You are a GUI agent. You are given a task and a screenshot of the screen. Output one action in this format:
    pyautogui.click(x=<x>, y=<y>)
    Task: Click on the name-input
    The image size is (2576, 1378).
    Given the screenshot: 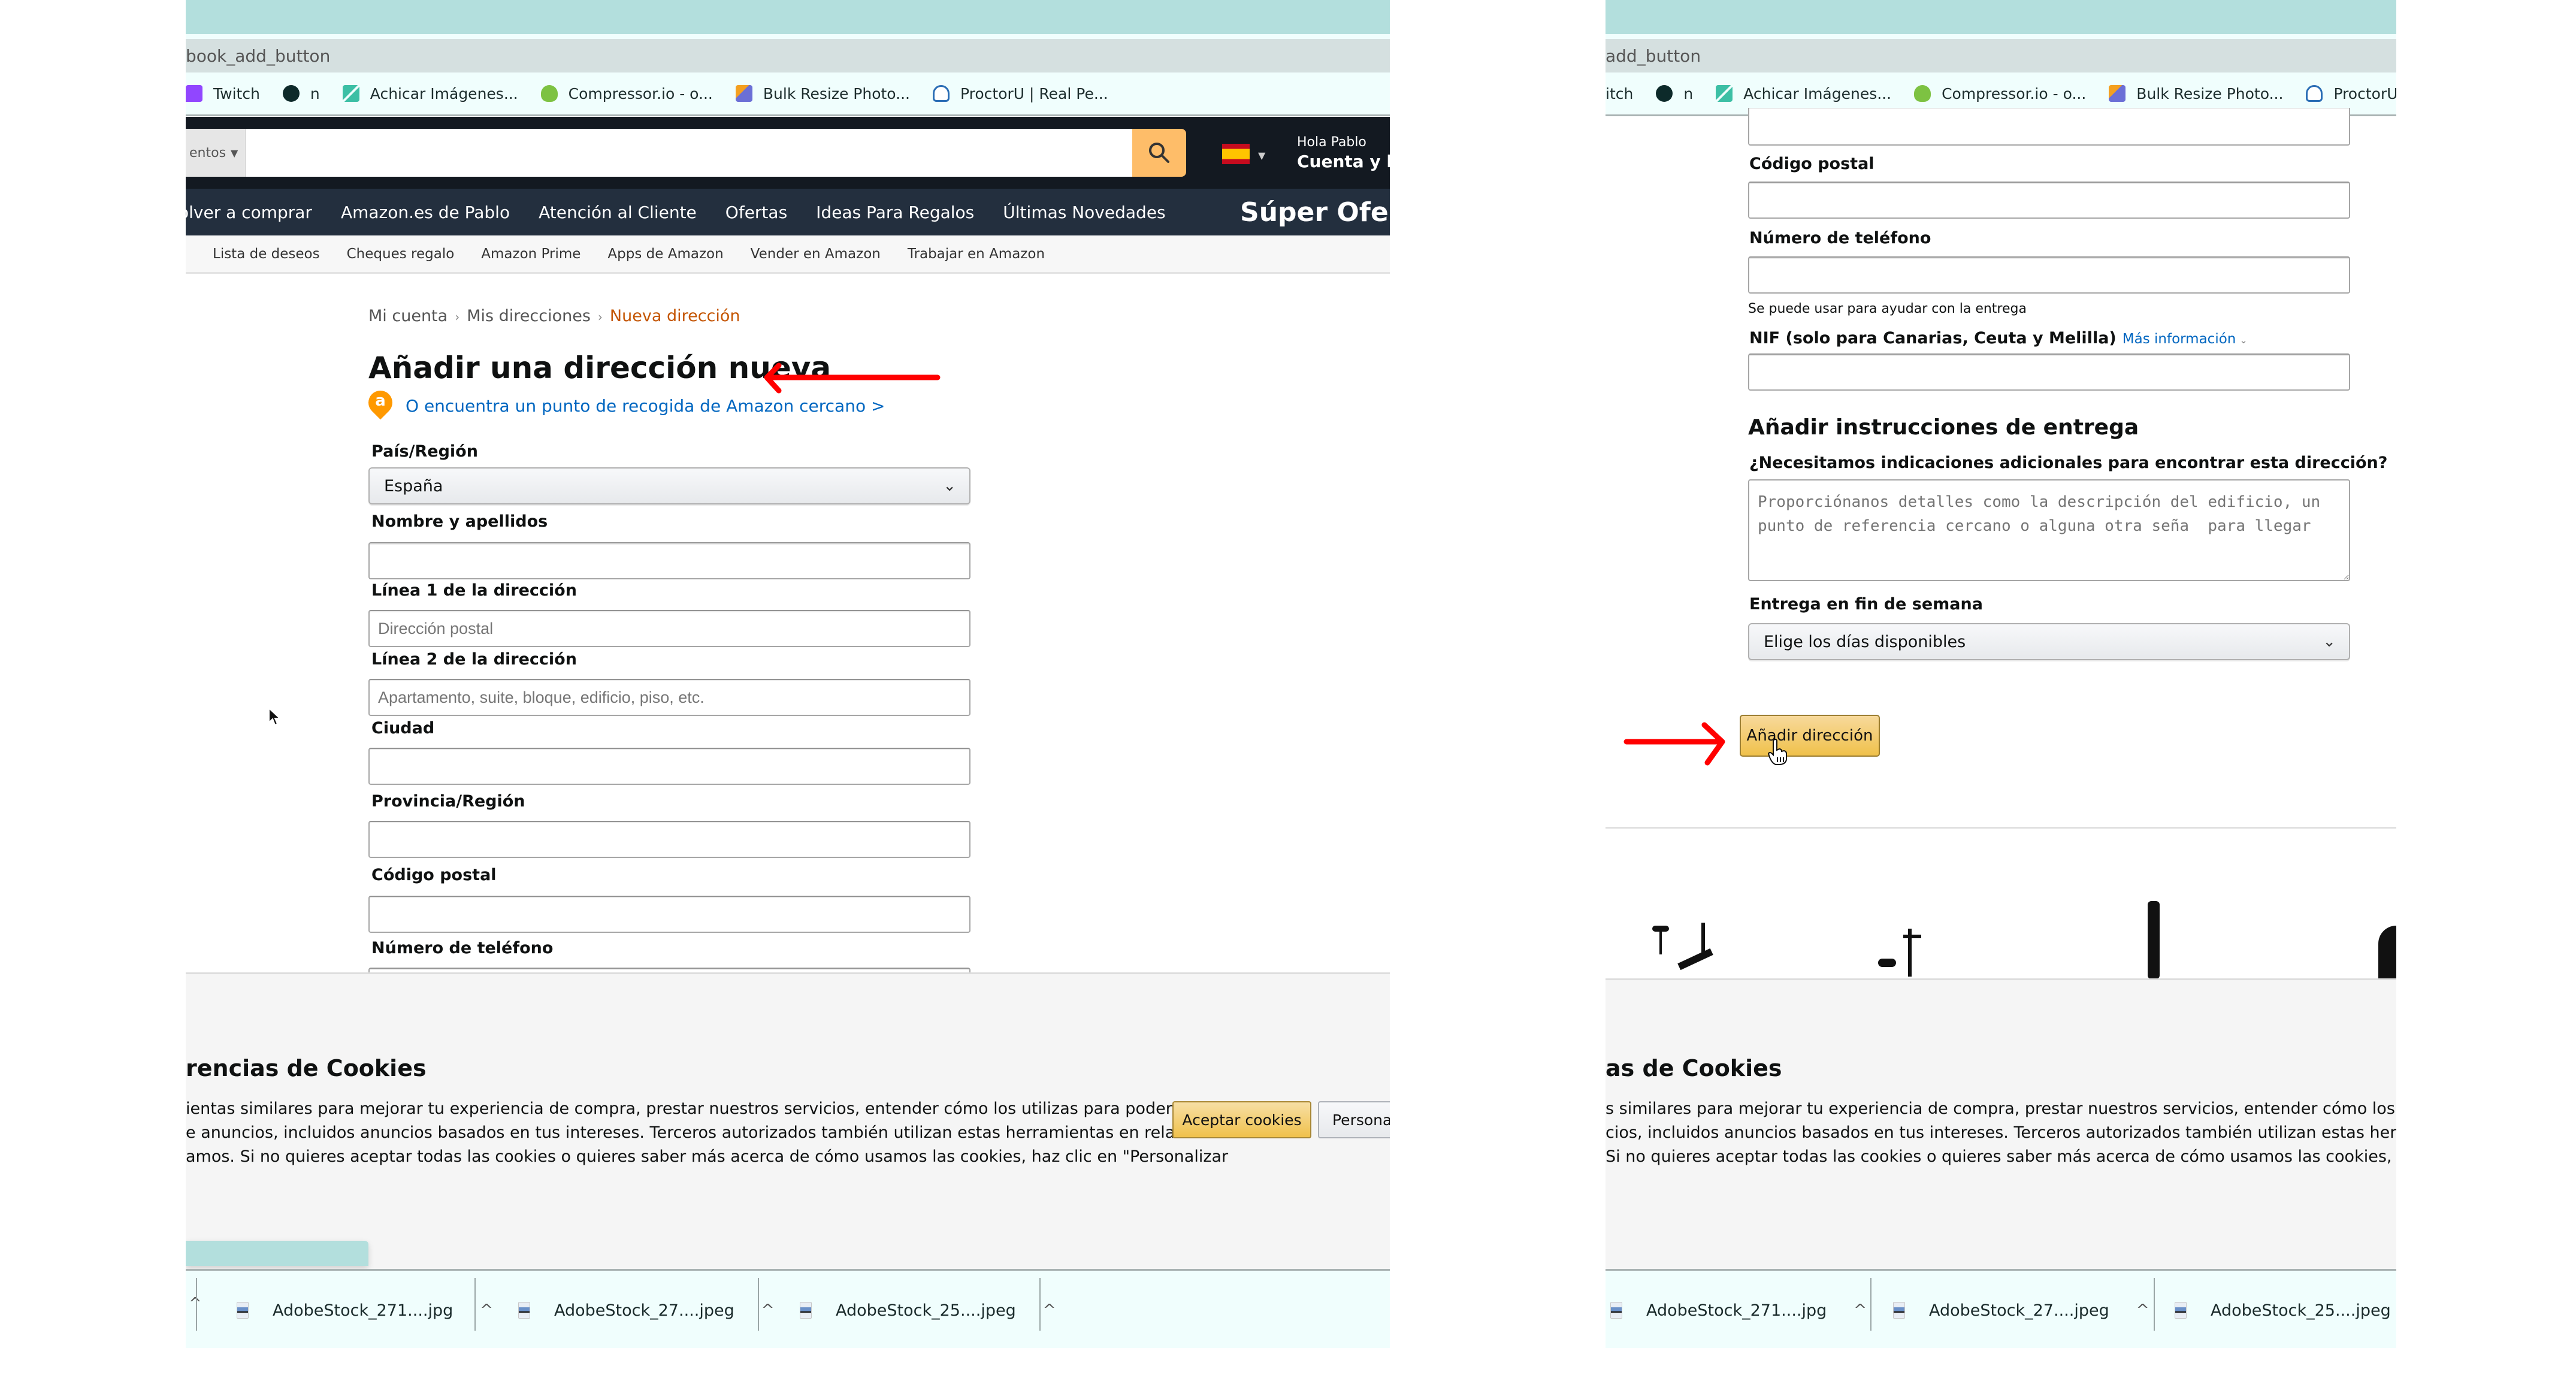 What is the action you would take?
    pyautogui.click(x=669, y=561)
    